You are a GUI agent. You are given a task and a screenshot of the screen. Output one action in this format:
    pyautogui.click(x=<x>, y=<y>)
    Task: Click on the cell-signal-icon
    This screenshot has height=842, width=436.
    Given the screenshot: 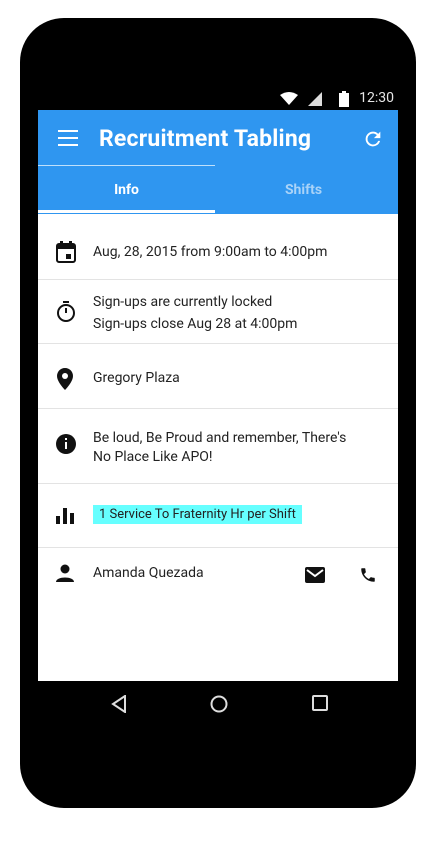 What is the action you would take?
    pyautogui.click(x=315, y=99)
    